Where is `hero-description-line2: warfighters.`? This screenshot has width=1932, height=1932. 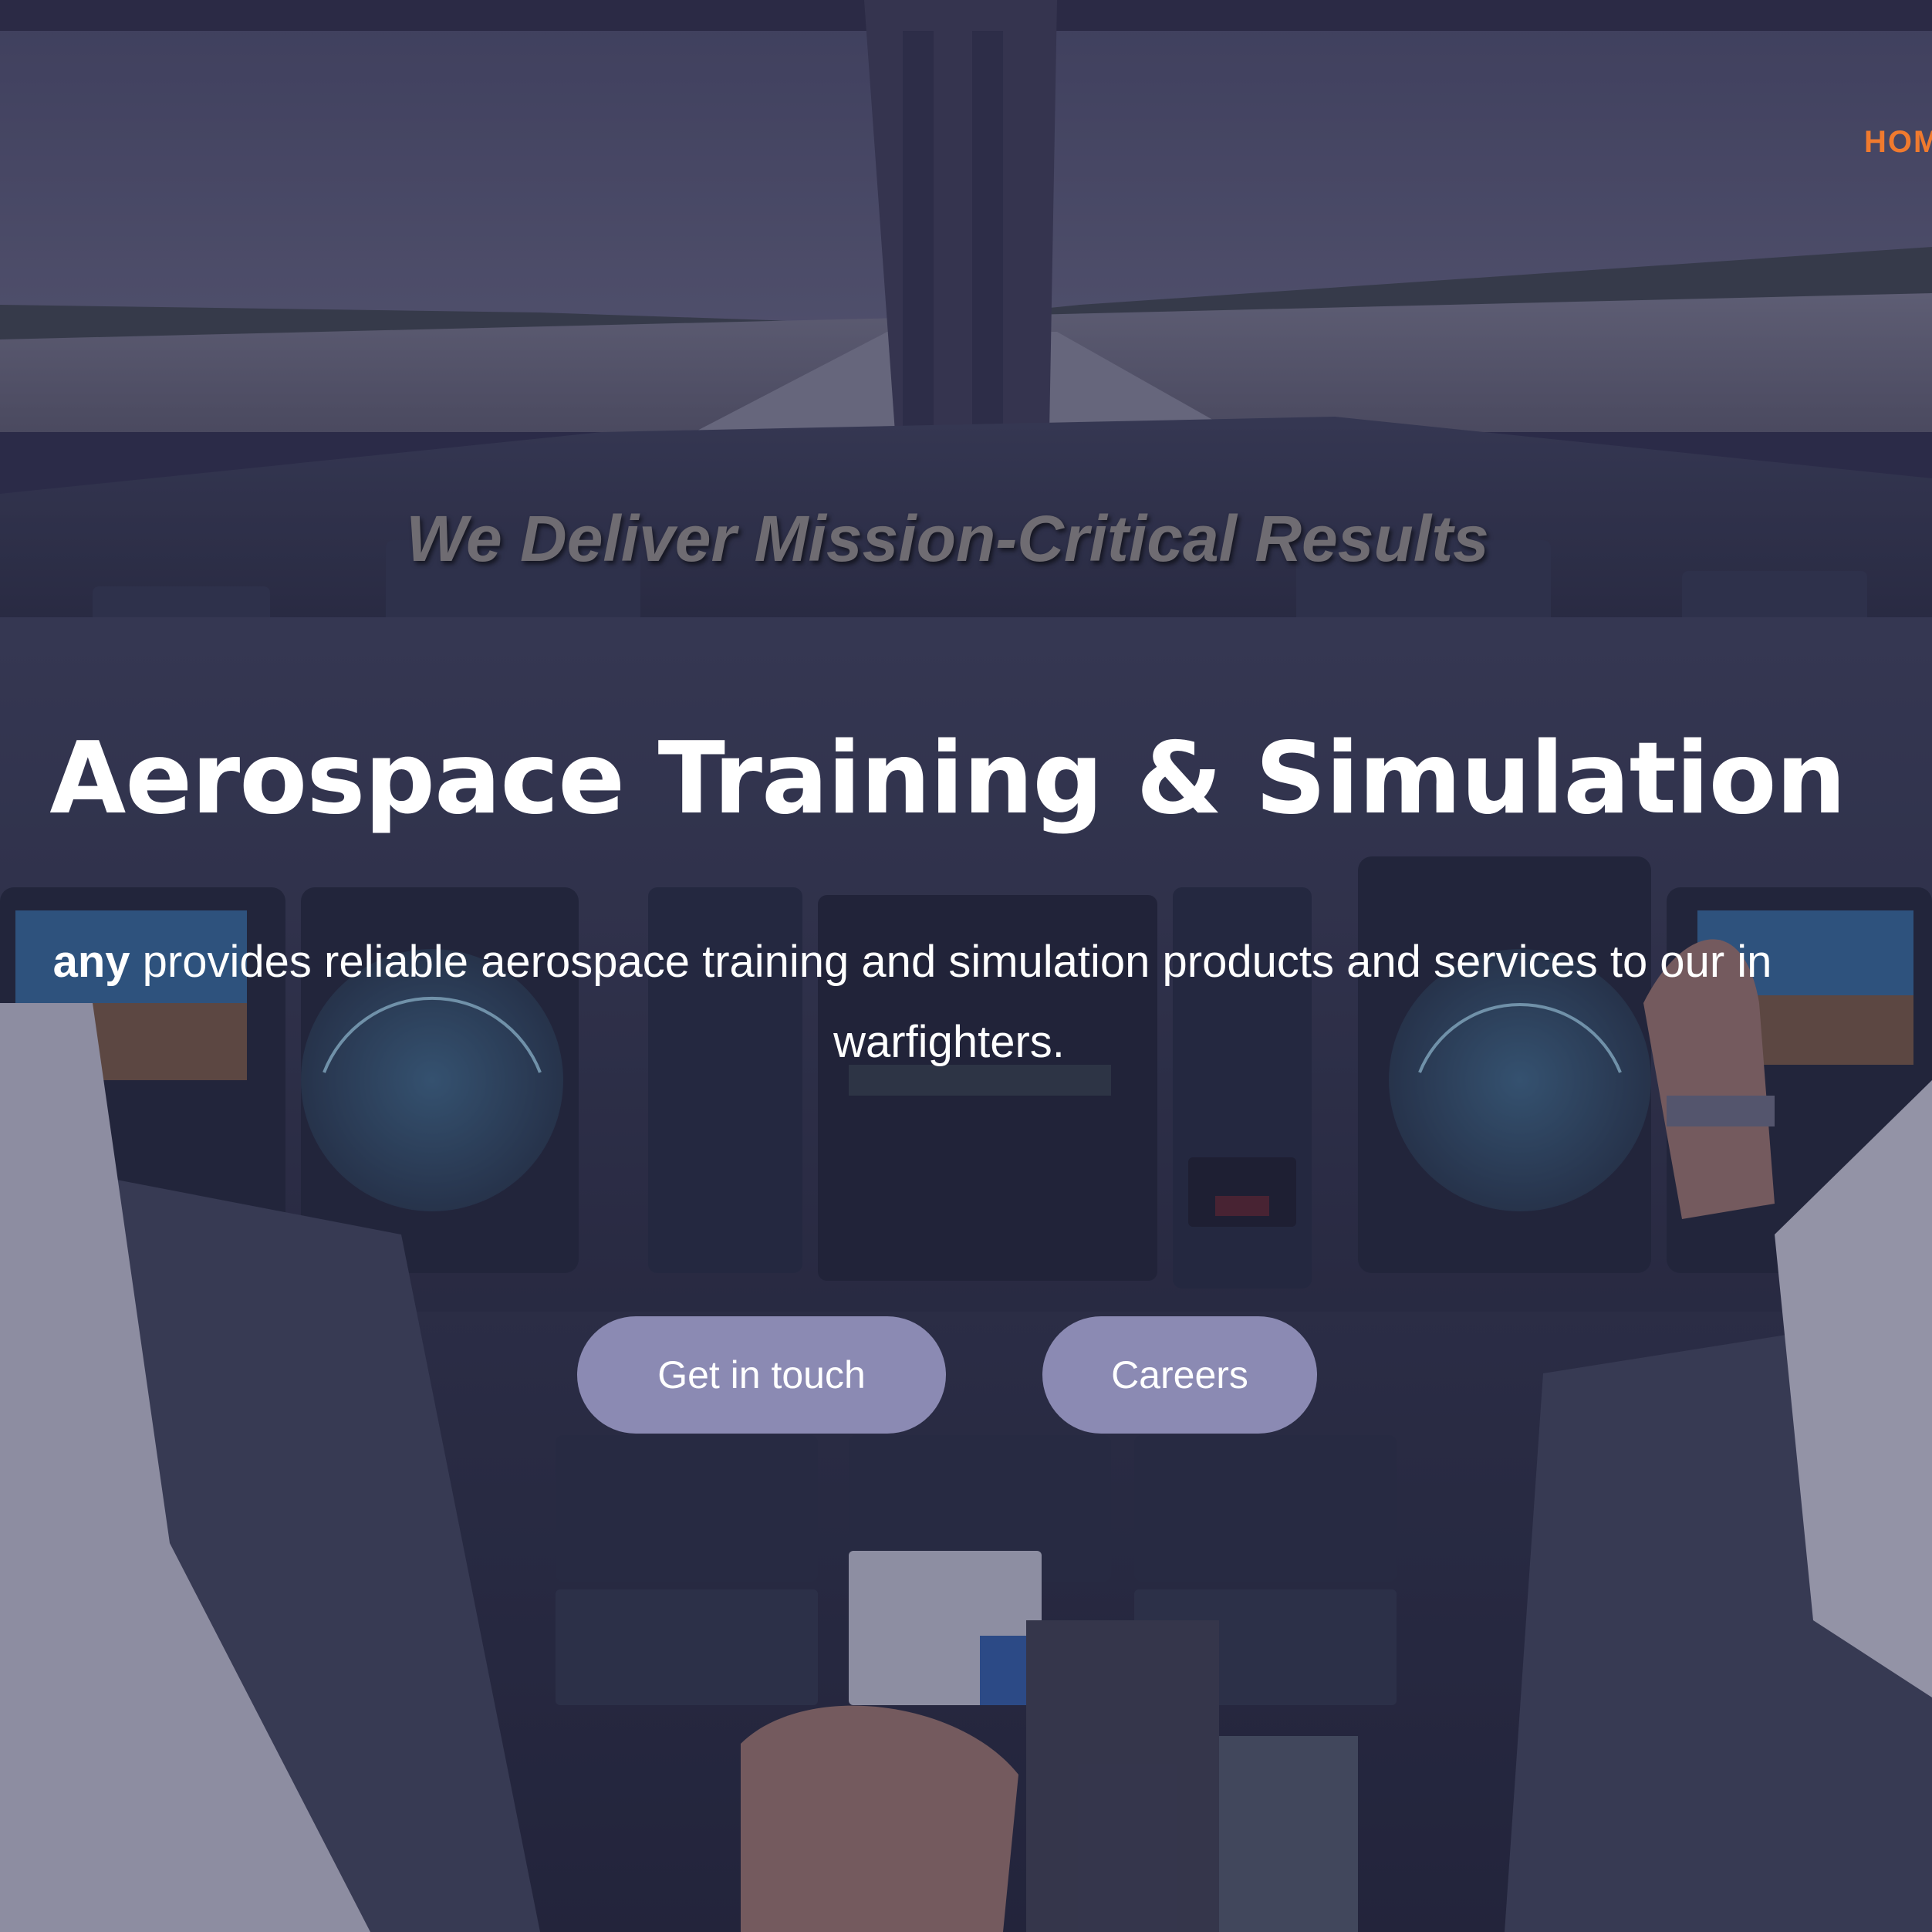 hero-description-line2: warfighters. is located at coordinates (949, 1042).